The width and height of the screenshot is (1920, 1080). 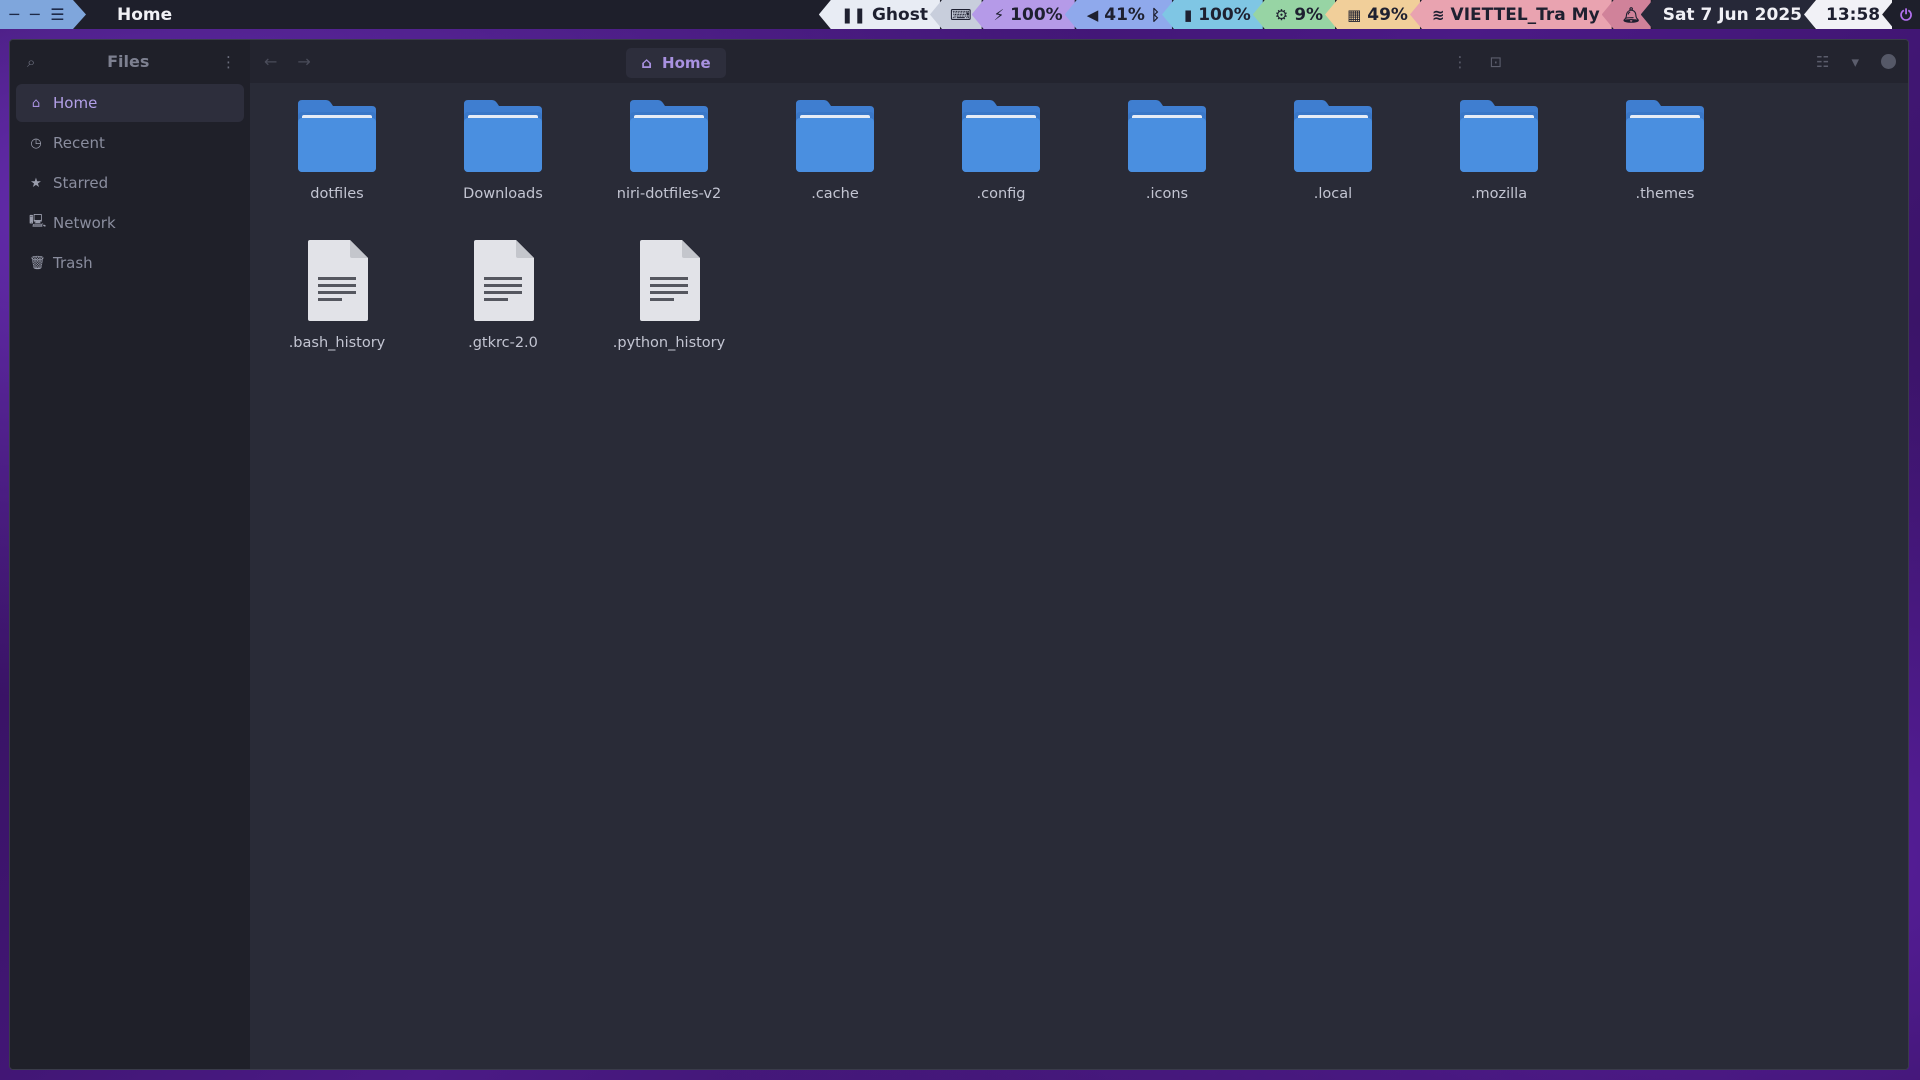 What do you see at coordinates (1281, 14) in the screenshot?
I see `cpu-icon: ⚙` at bounding box center [1281, 14].